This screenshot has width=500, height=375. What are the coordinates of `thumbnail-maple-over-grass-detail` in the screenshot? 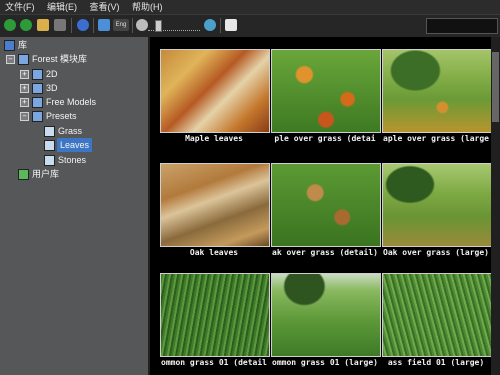 It's located at (326, 91).